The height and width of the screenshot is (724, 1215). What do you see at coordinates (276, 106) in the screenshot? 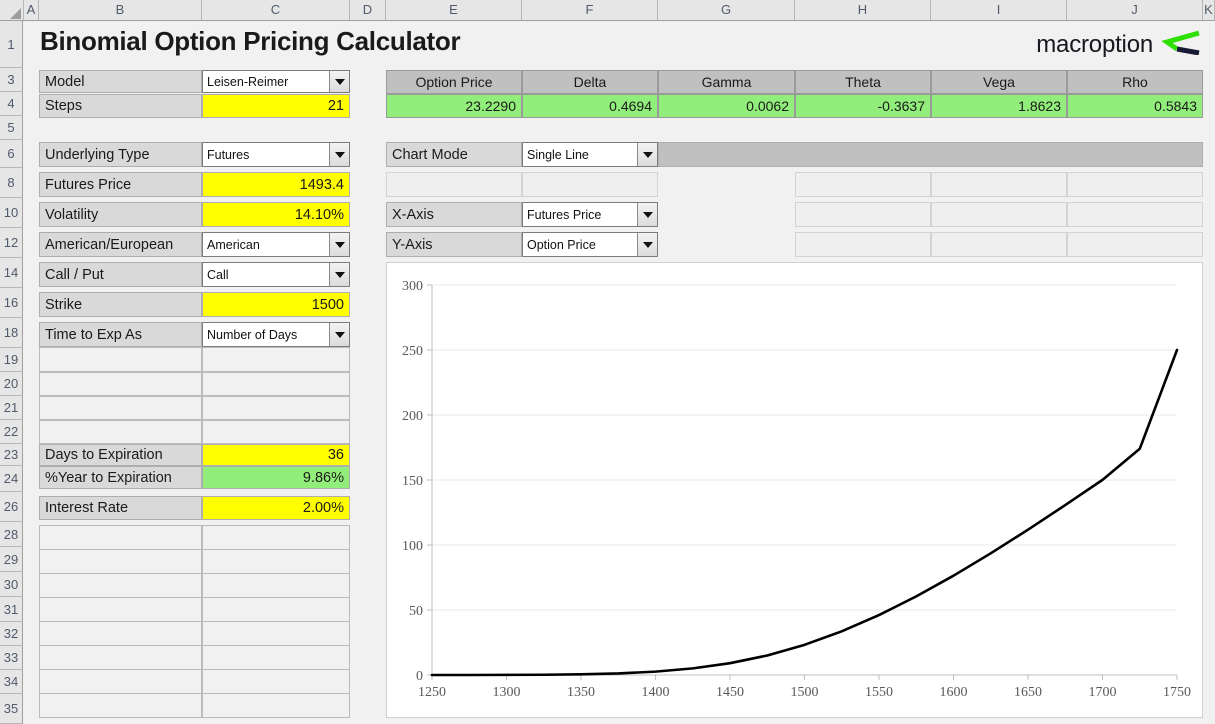
I see `input-steps: 21` at bounding box center [276, 106].